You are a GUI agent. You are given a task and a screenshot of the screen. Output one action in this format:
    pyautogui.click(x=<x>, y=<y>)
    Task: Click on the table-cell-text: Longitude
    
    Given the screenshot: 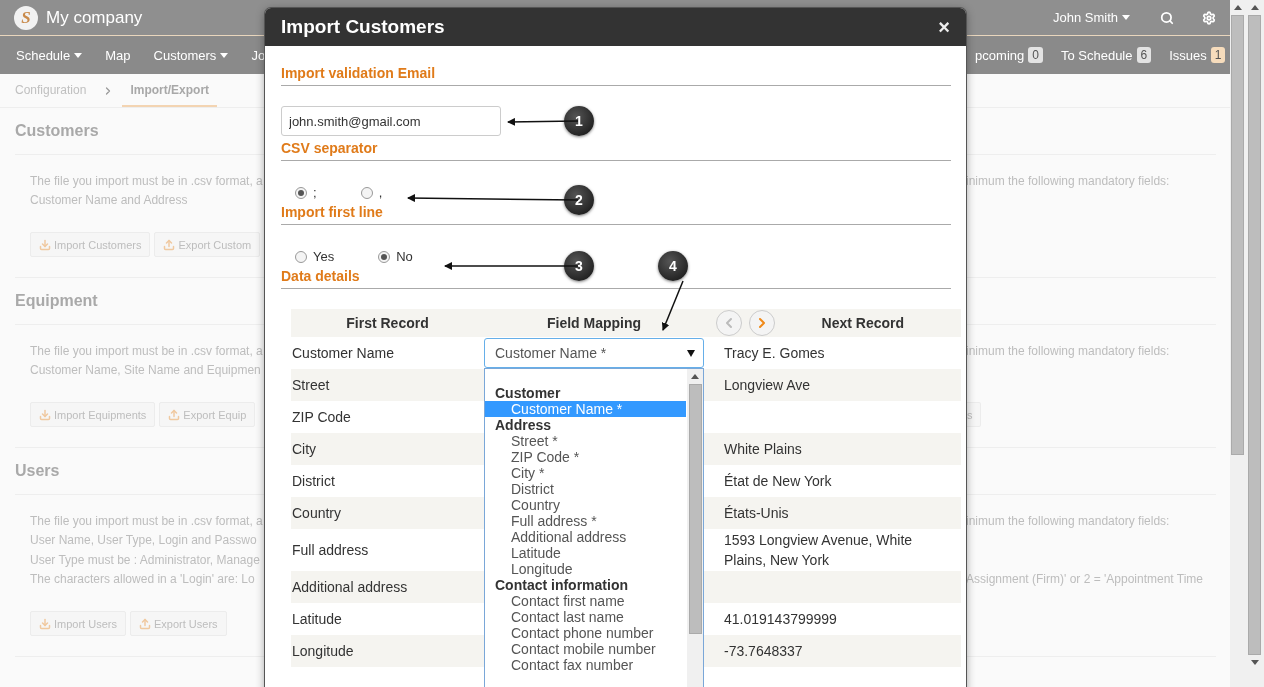 What is the action you would take?
    pyautogui.click(x=323, y=651)
    